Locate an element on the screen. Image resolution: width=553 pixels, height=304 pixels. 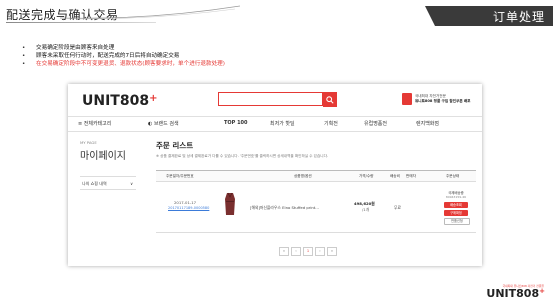
track-delivery-button: 배송조회 is located at coordinates (456, 205).